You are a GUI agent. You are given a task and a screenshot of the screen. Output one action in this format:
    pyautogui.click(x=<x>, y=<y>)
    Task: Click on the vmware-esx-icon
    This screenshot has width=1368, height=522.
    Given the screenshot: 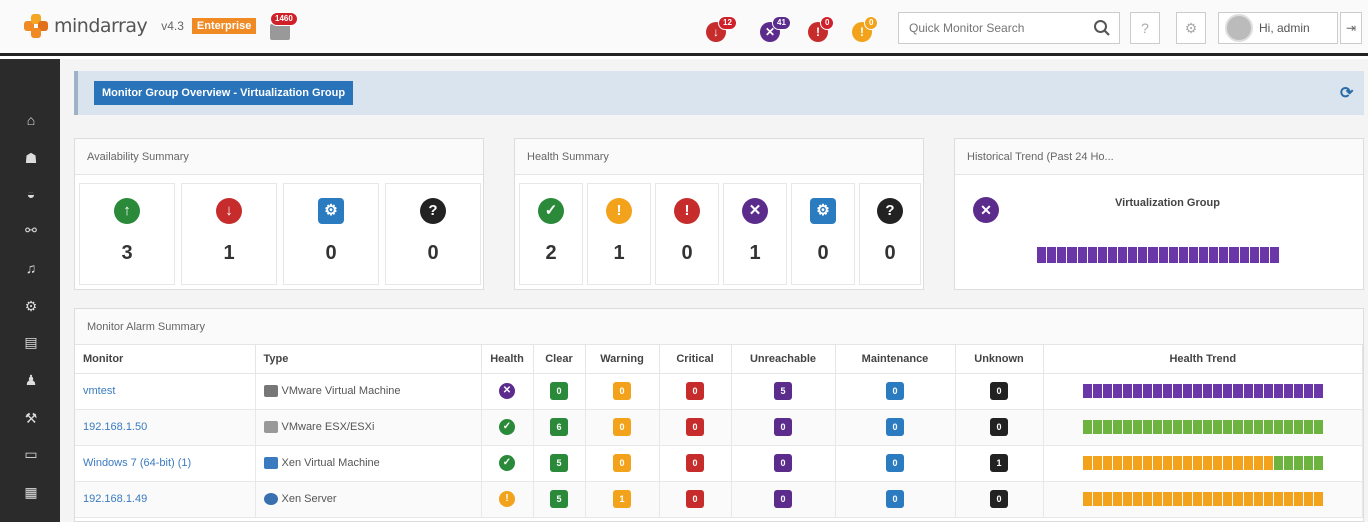 What is the action you would take?
    pyautogui.click(x=270, y=427)
    